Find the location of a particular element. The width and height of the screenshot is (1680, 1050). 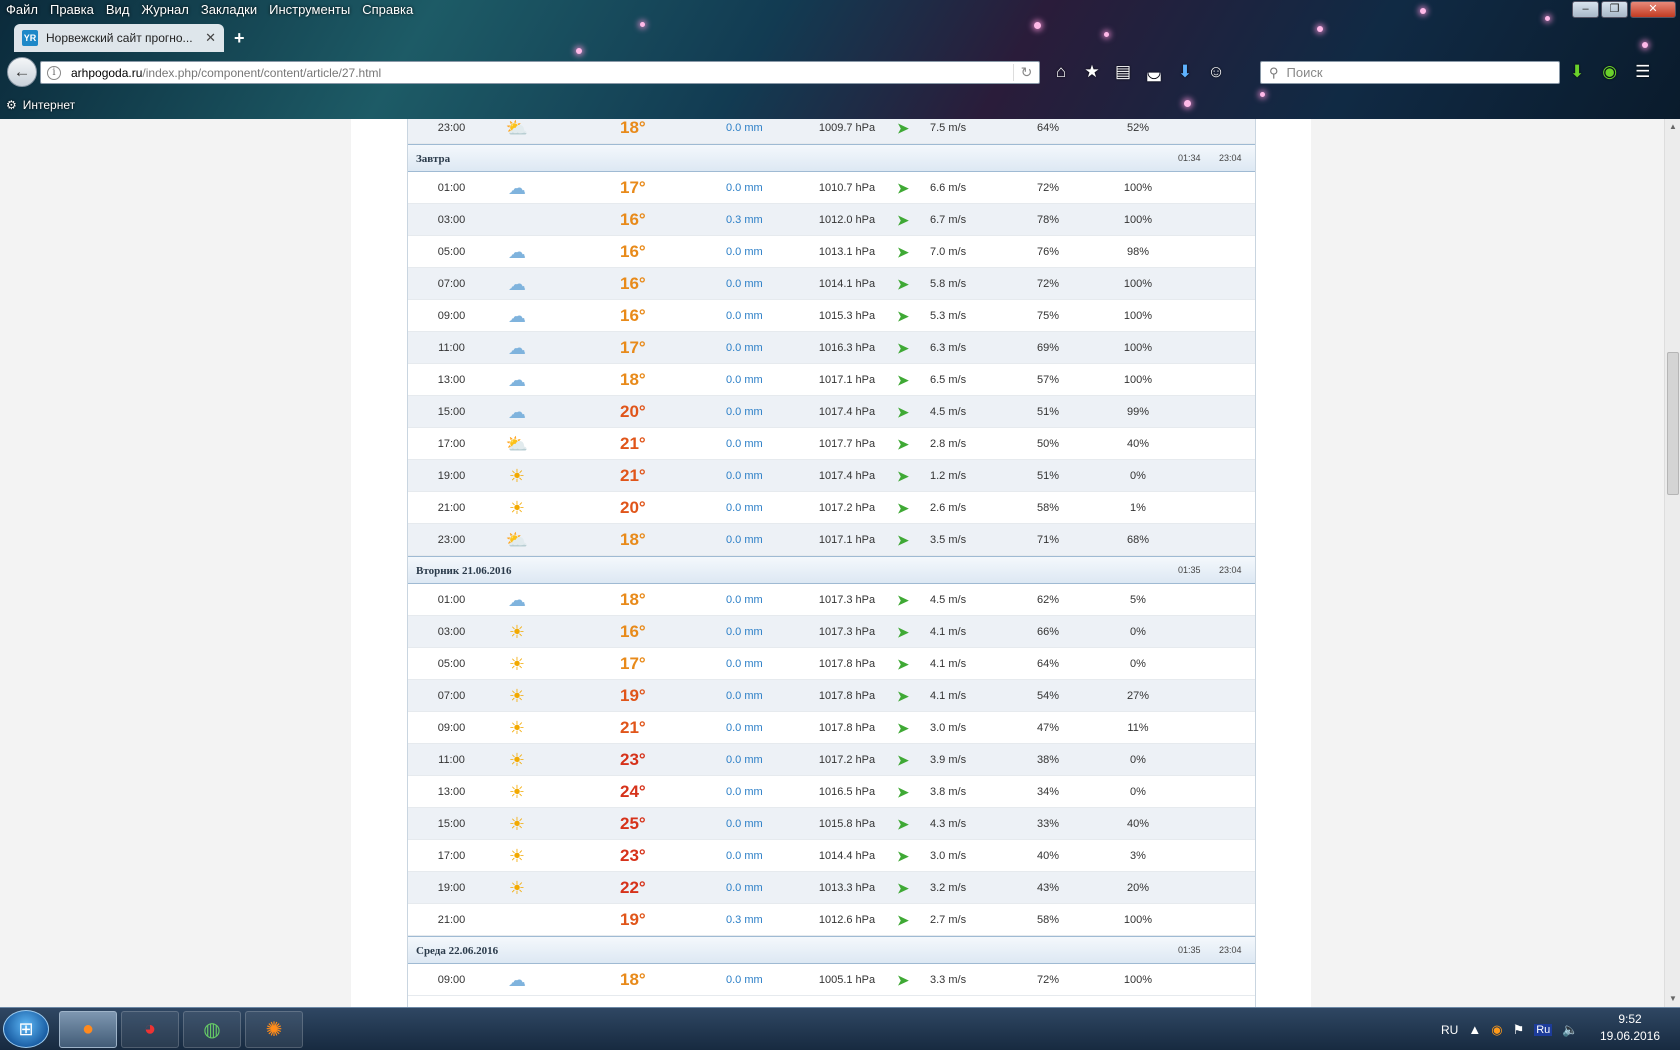

time-cell: 07:00 is located at coordinates (451, 696).